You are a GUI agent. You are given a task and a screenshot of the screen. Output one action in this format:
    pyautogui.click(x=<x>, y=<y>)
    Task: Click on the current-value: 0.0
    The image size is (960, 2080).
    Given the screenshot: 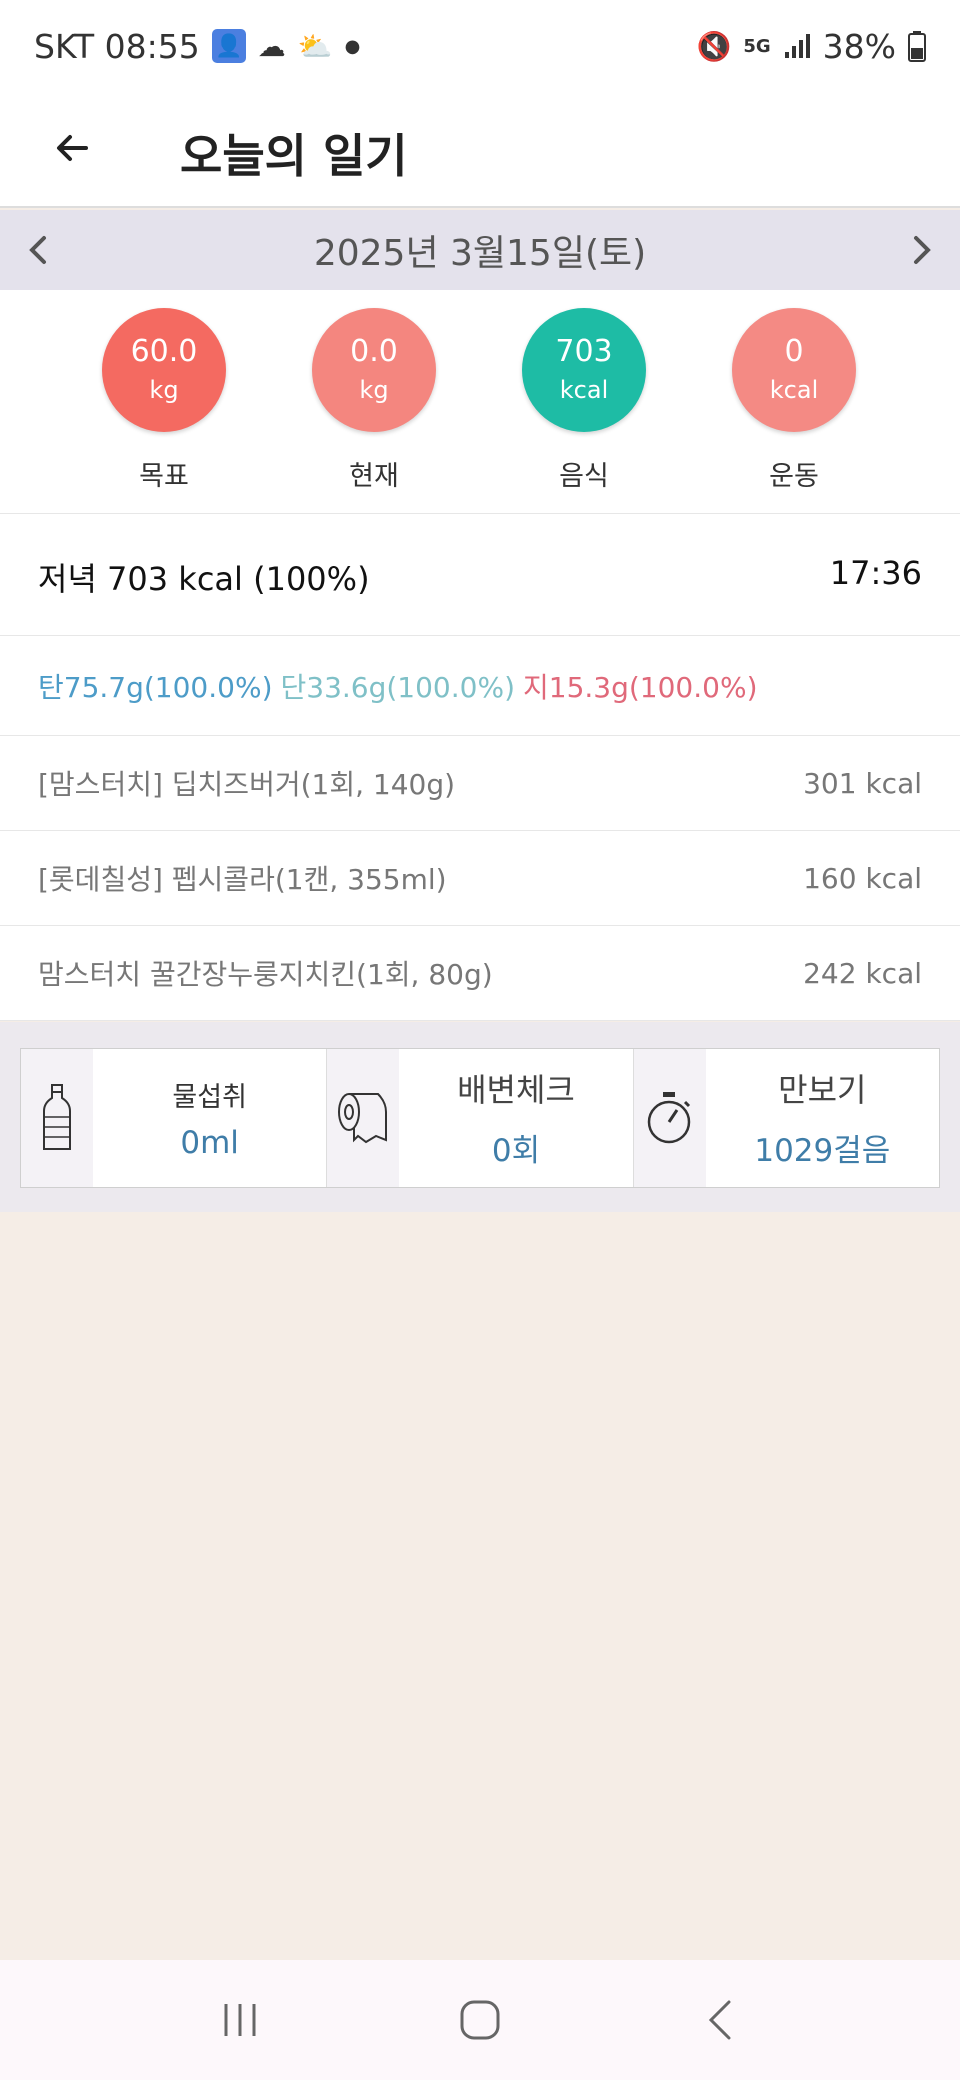 What is the action you would take?
    pyautogui.click(x=374, y=351)
    